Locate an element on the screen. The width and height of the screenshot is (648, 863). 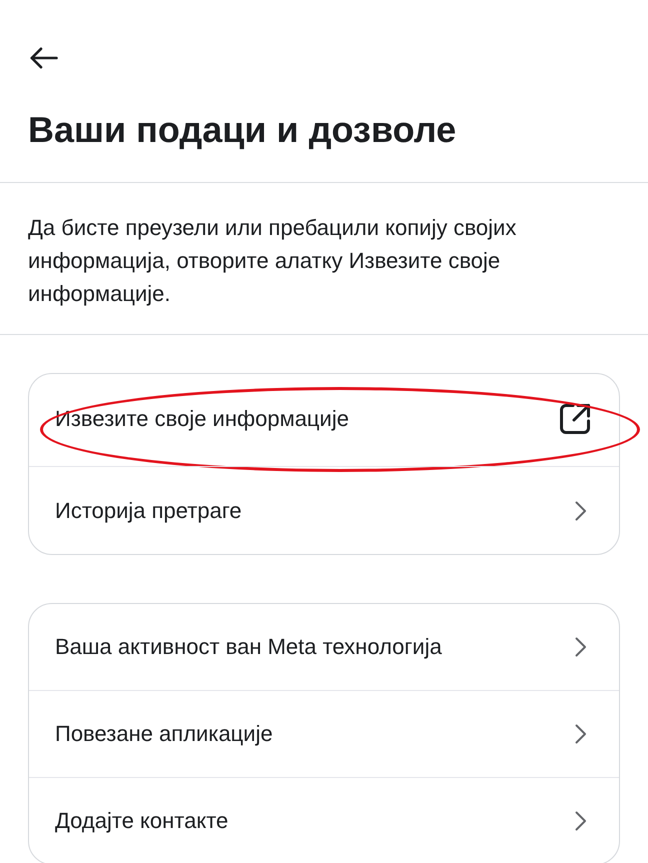
menu-item: Ваша активност ван Meta технологија is located at coordinates (324, 647).